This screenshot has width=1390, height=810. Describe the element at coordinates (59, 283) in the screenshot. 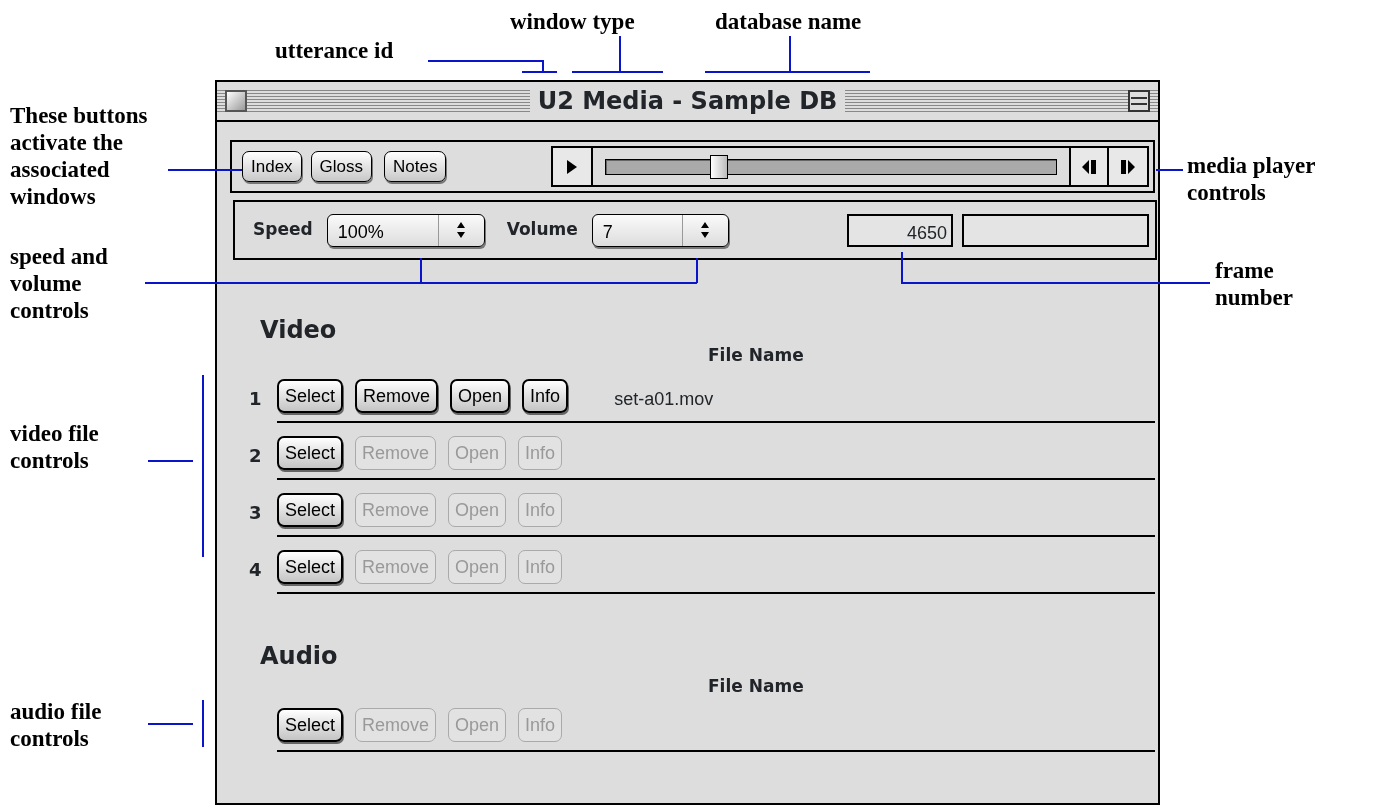

I see `annotation: speed and volume controls` at that location.